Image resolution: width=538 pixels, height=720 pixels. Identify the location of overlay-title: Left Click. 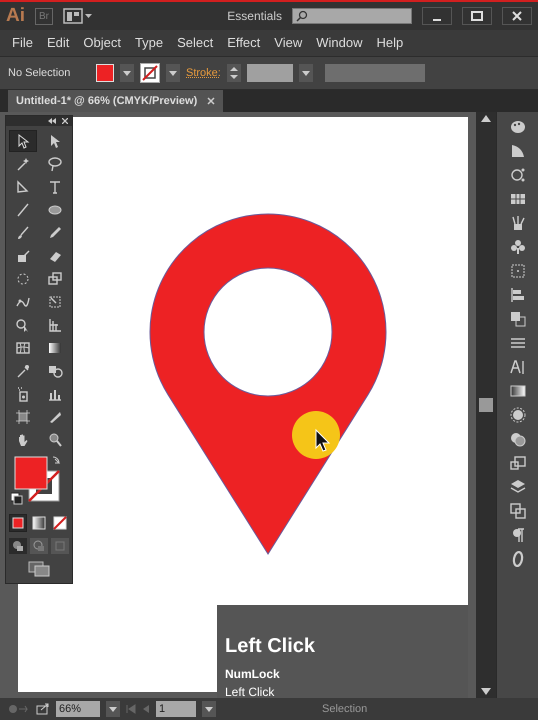
(270, 646).